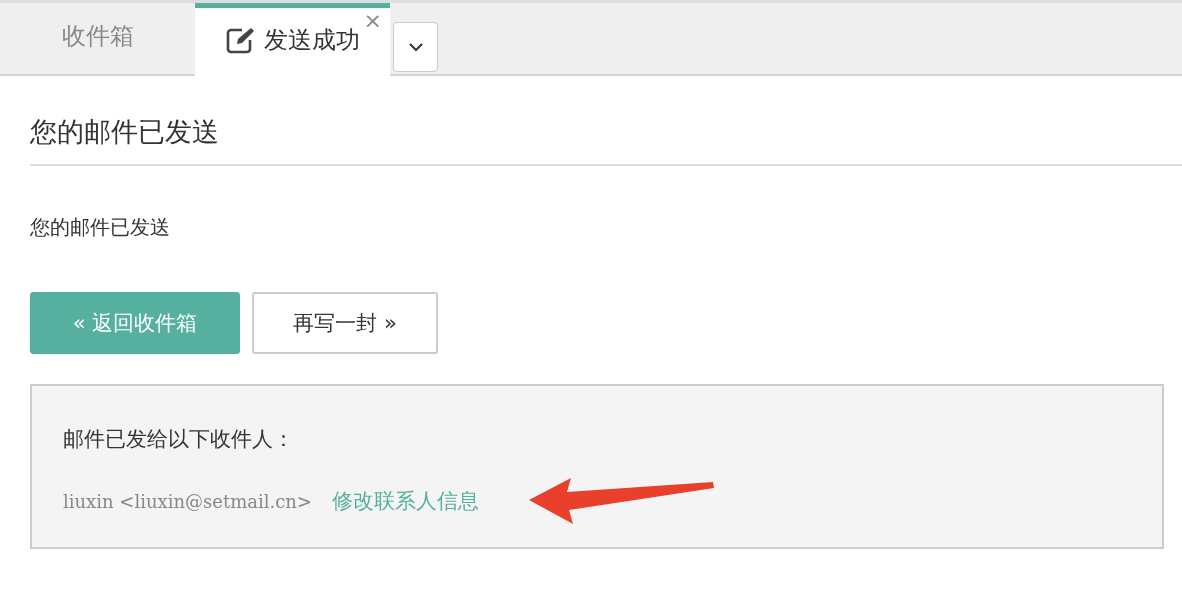 Image resolution: width=1182 pixels, height=590 pixels. I want to click on panel-heading: 邮件已发给以下收件人：, so click(179, 440).